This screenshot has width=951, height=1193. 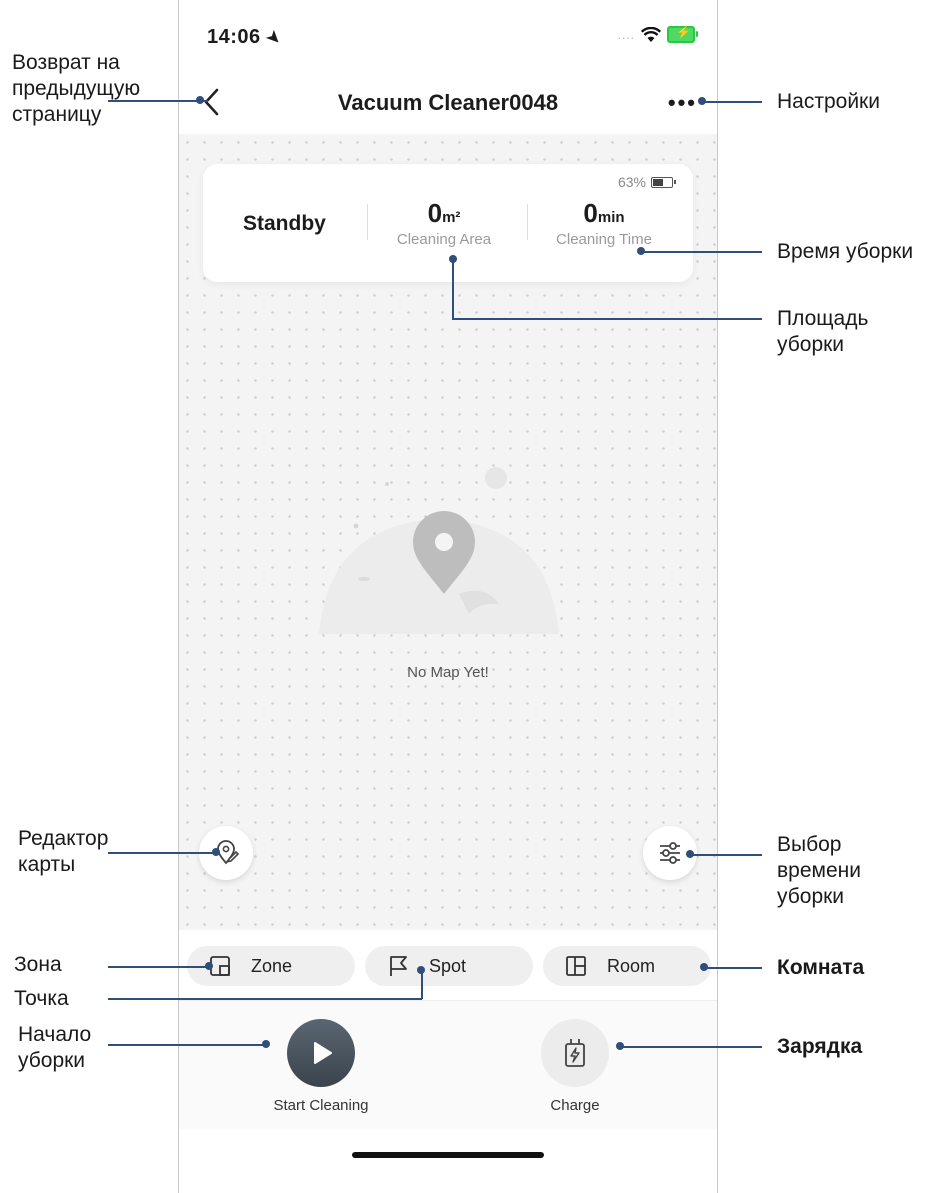 I want to click on play-icon, so click(x=323, y=1053).